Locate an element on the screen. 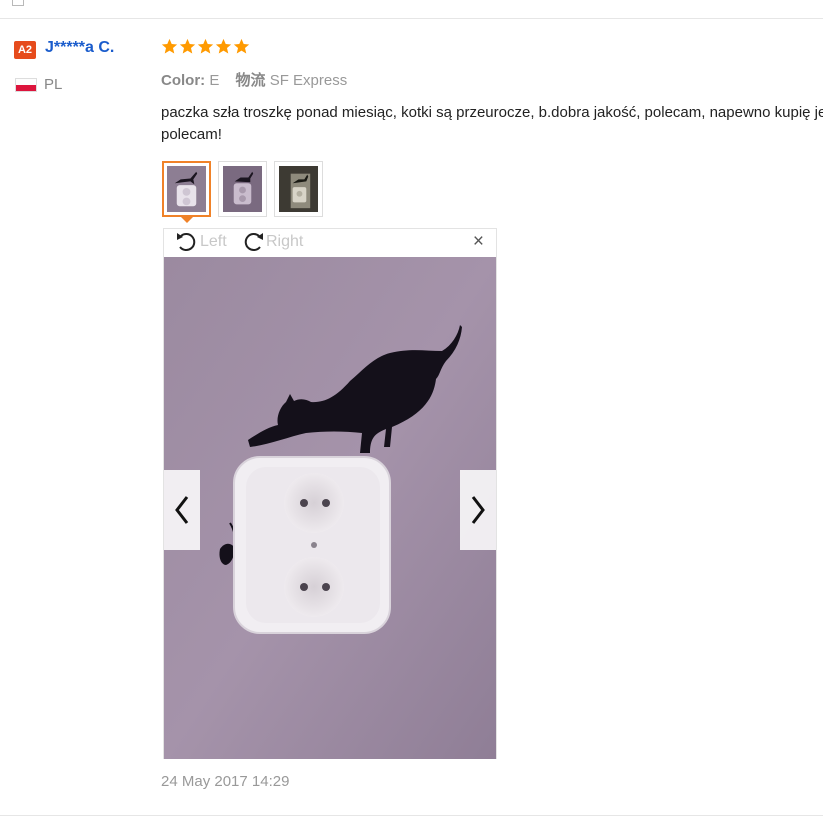 This screenshot has width=823, height=823. star-rating is located at coordinates (205, 46).